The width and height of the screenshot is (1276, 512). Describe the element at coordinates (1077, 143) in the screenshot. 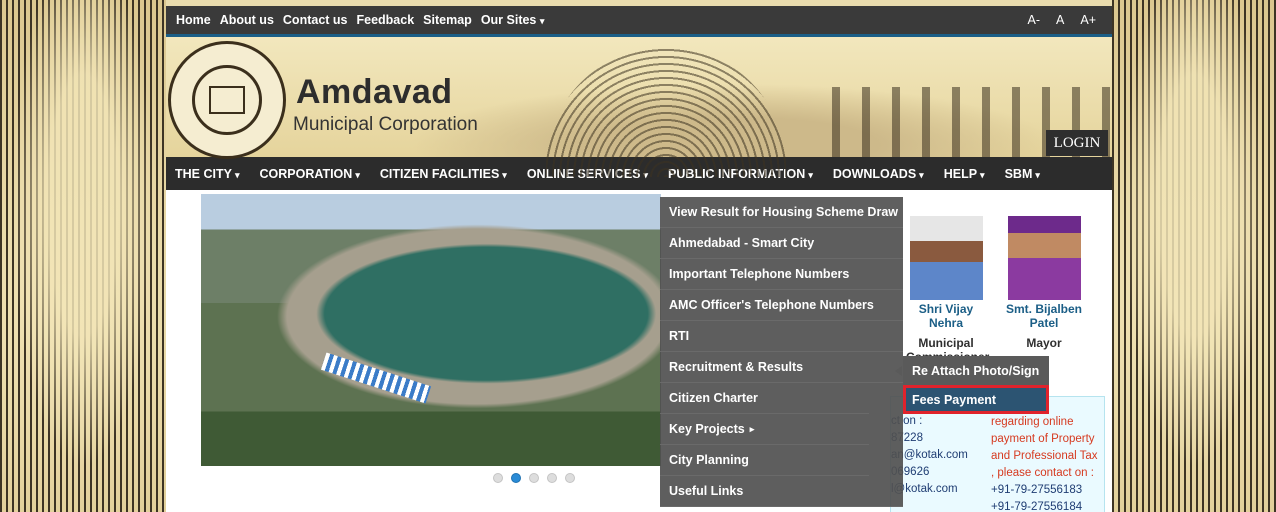

I see `login-button: LOGIN` at that location.